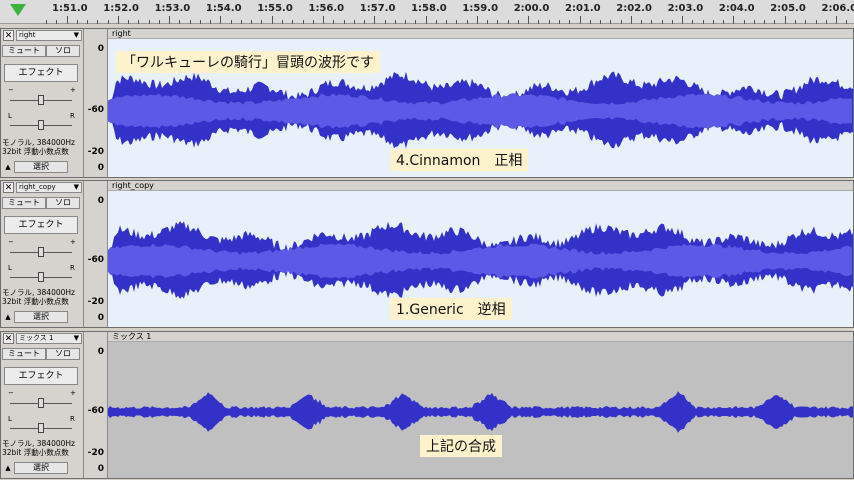  Describe the element at coordinates (172, 8) in the screenshot. I see `ruler-tick-label: 1:53.0` at that location.